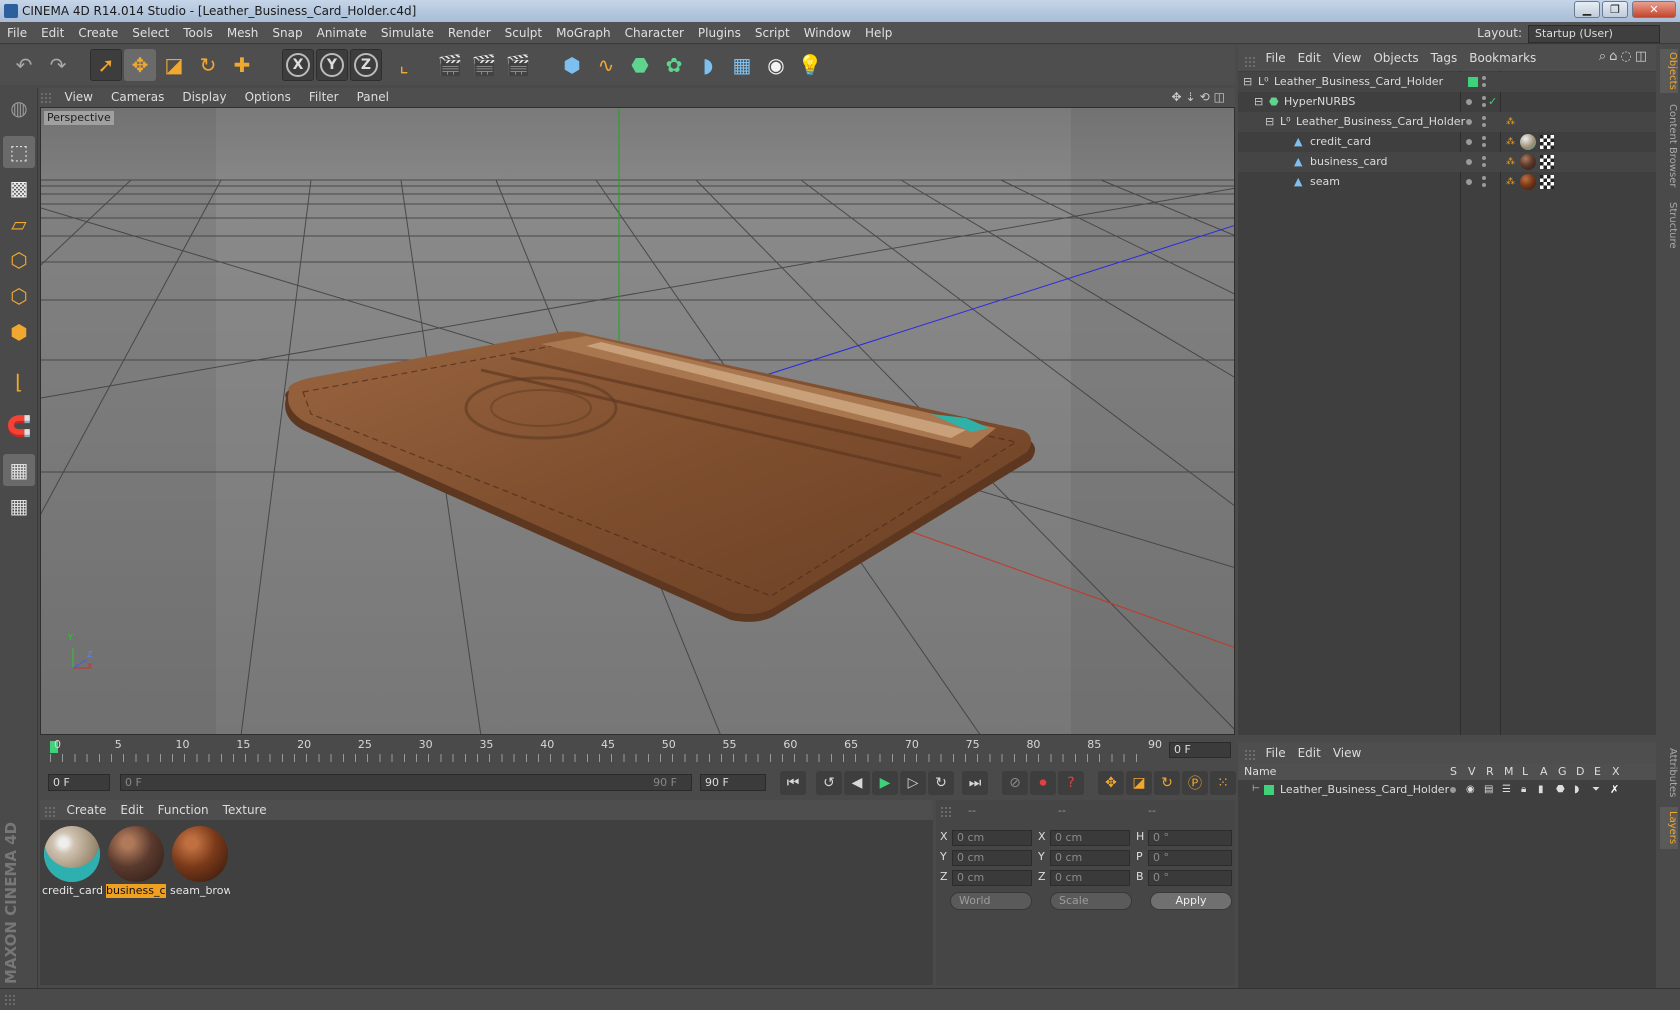 The height and width of the screenshot is (1010, 1680). Describe the element at coordinates (518, 65) in the screenshot. I see `render-settings-icon: 🎬` at that location.